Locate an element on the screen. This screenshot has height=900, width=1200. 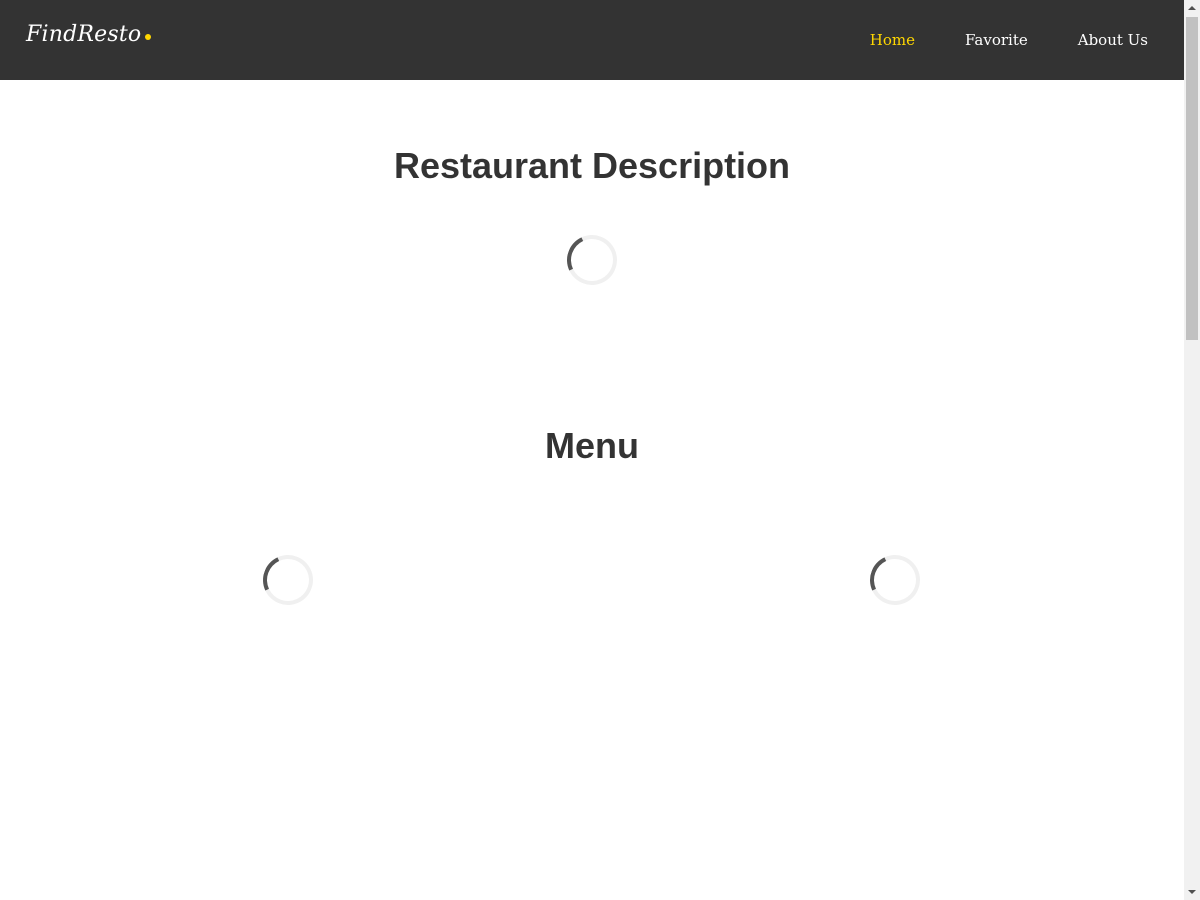
menu-heading: Menu is located at coordinates (592, 445).